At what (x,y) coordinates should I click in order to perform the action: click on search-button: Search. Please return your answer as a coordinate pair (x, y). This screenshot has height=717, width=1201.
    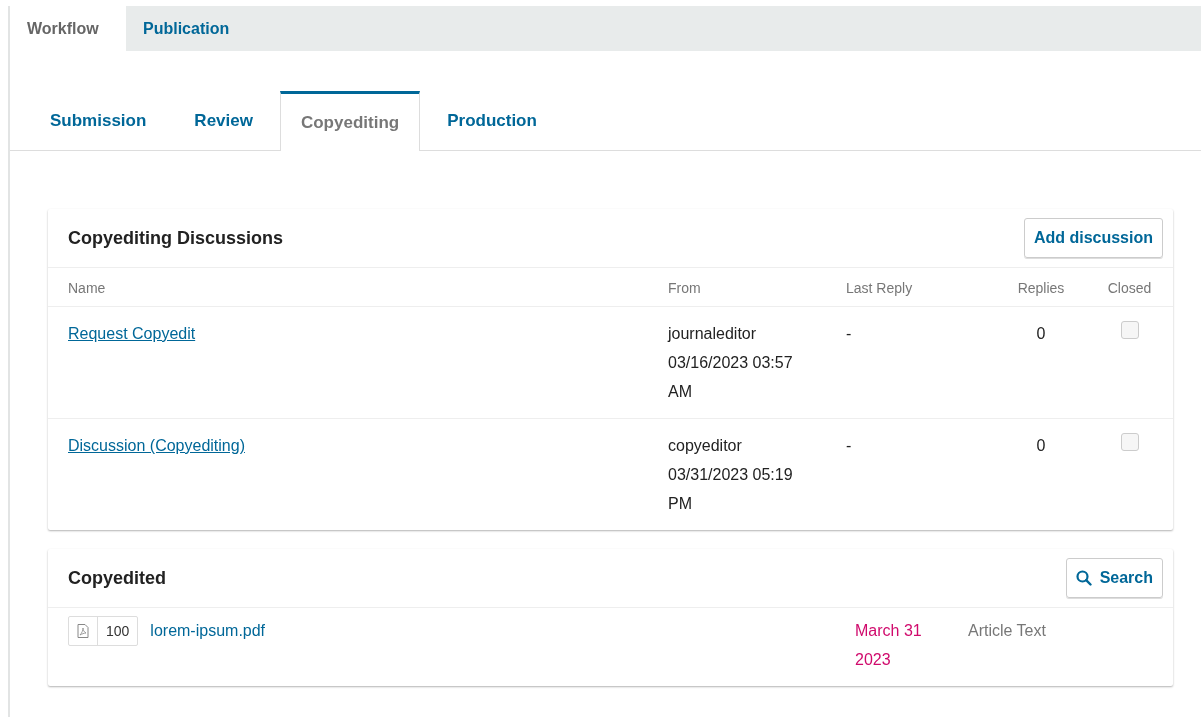
    Looking at the image, I should click on (1114, 578).